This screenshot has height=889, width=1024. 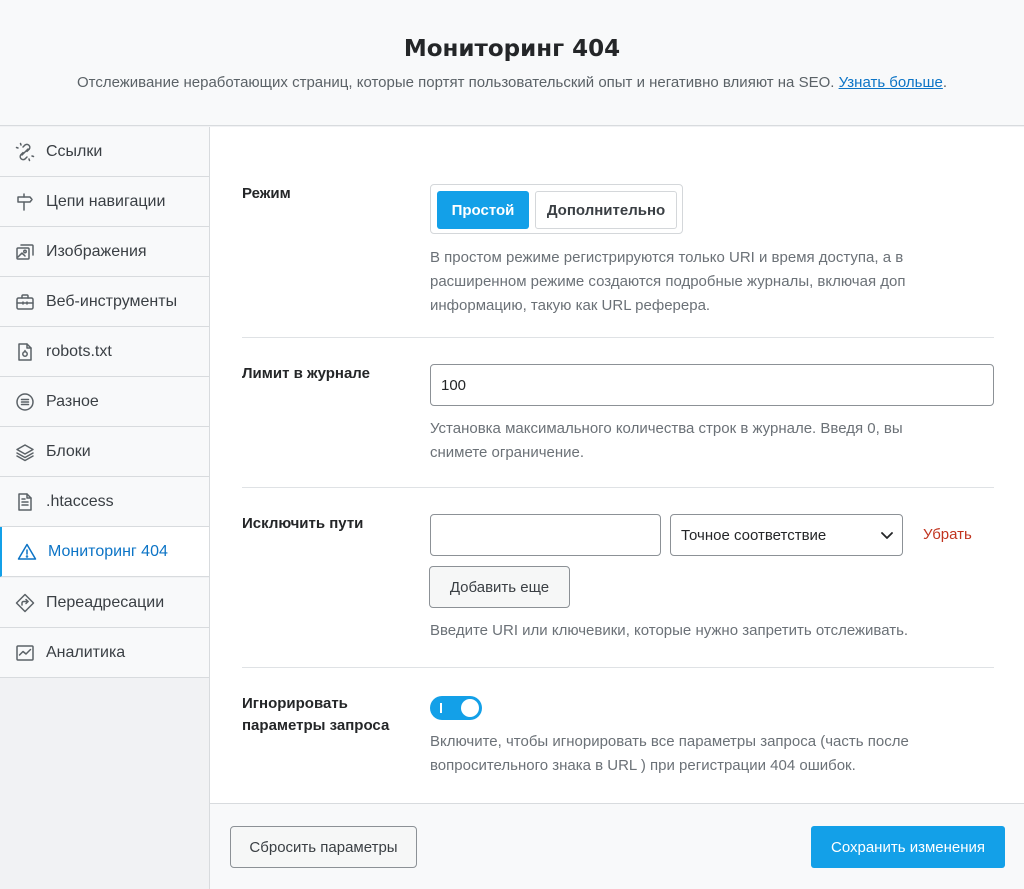 What do you see at coordinates (754, 535) in the screenshot?
I see `match-type-value: Точное соответствие` at bounding box center [754, 535].